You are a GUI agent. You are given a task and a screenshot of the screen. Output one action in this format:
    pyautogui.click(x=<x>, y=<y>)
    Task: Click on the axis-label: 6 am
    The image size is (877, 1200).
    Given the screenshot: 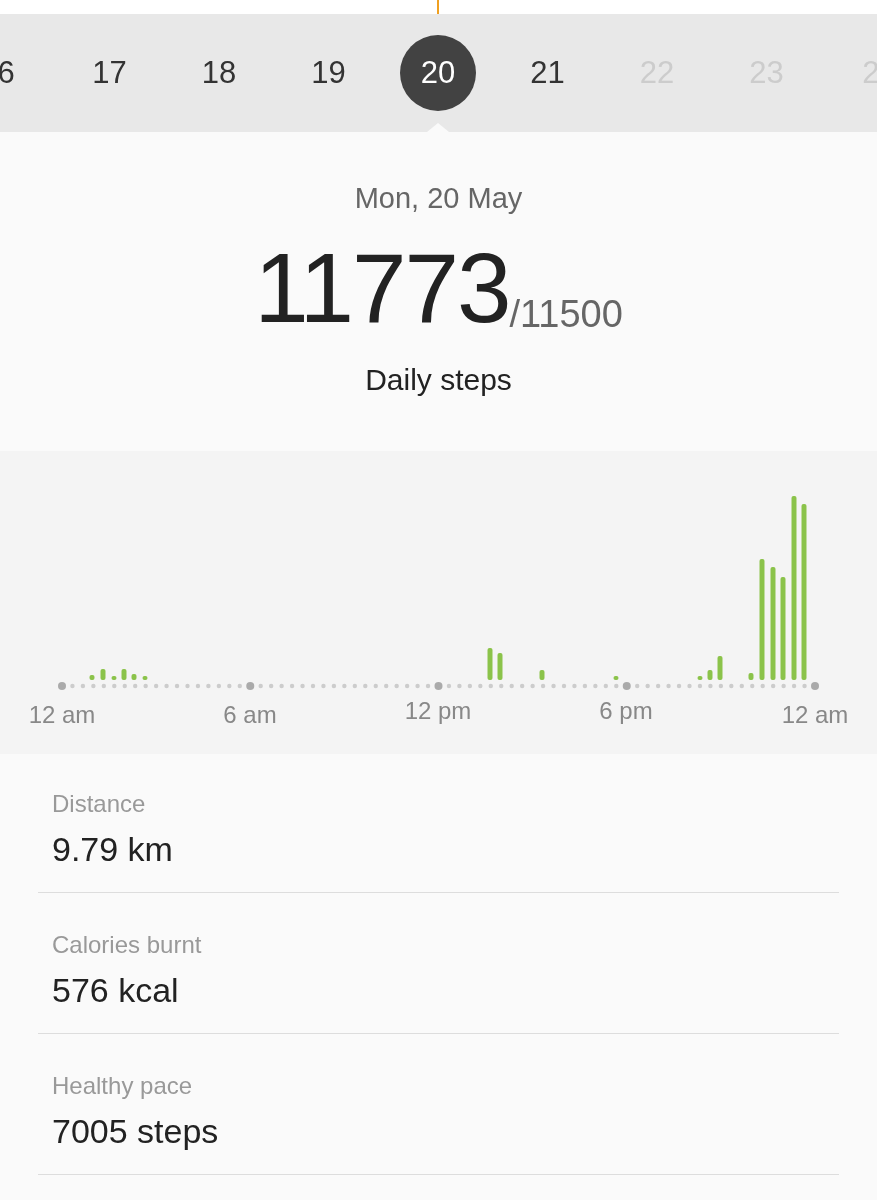 What is the action you would take?
    pyautogui.click(x=250, y=715)
    